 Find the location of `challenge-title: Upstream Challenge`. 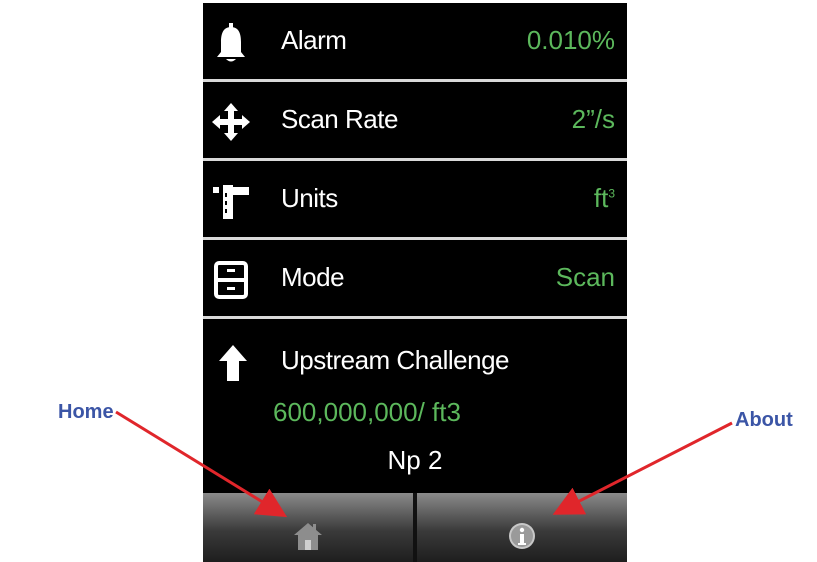

challenge-title: Upstream Challenge is located at coordinates (395, 360).